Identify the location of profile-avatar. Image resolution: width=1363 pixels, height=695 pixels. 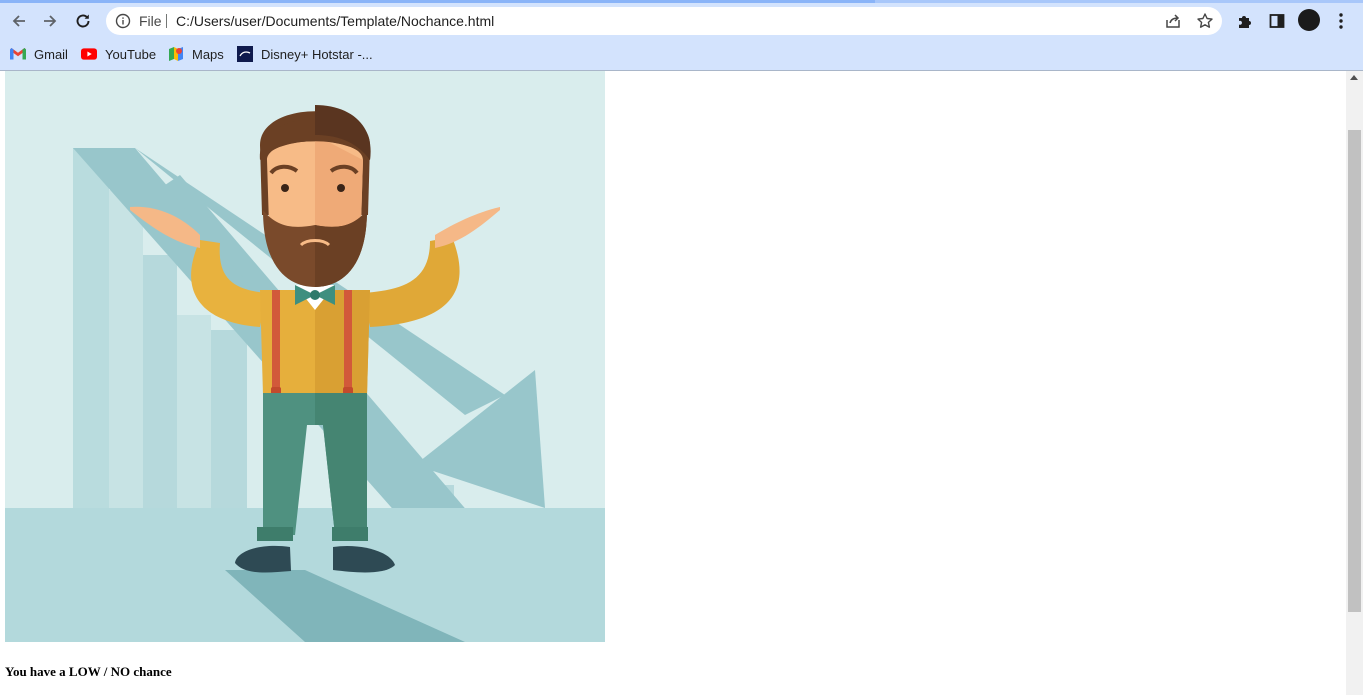
(1309, 20).